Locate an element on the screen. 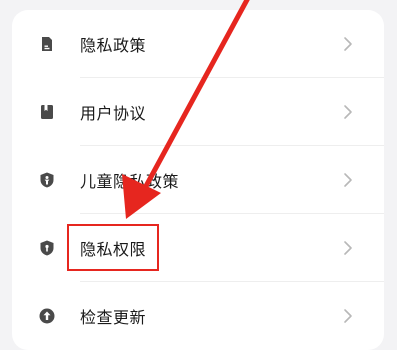  highlight-box is located at coordinates (113, 247).